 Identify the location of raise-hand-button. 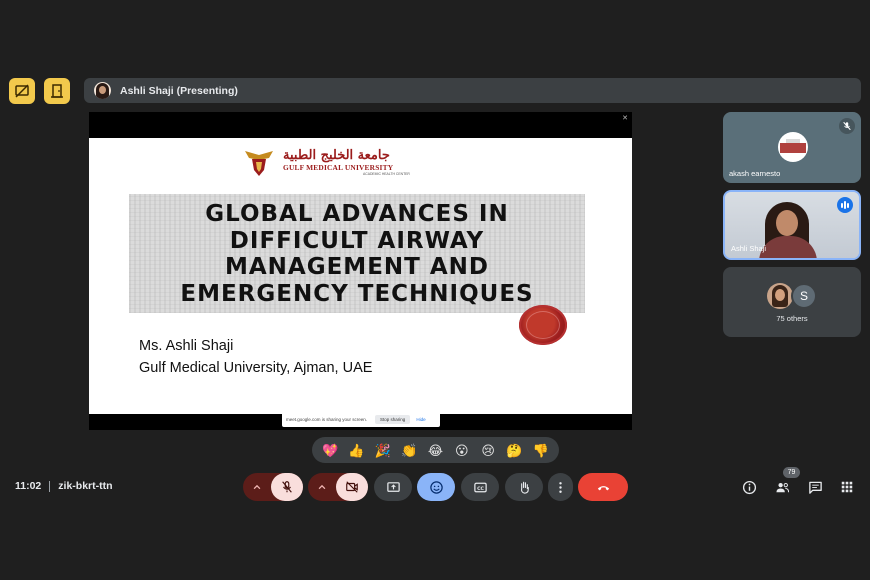
(524, 487).